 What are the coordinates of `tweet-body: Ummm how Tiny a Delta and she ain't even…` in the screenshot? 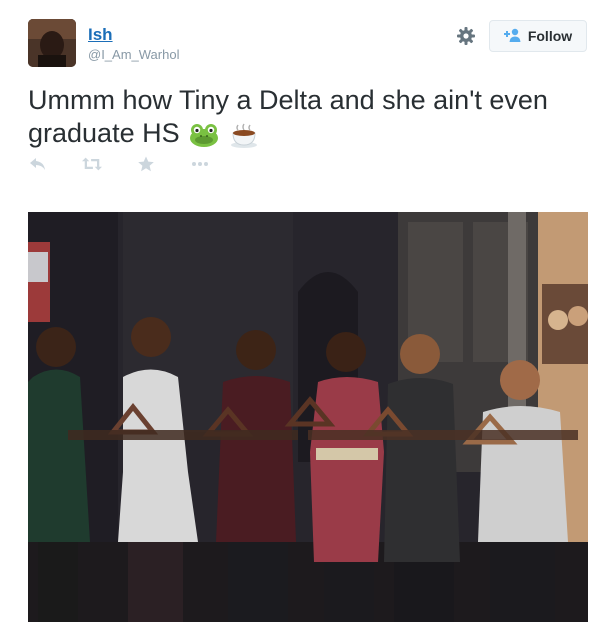 It's located at (288, 116).